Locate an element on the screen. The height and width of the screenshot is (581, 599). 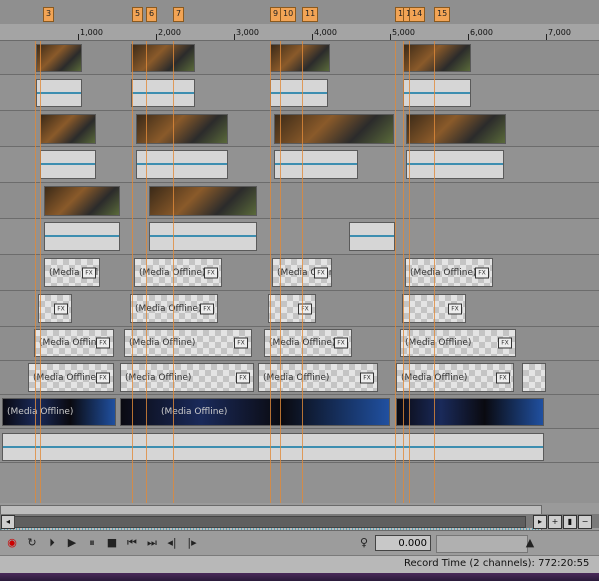
scroll-left-arrow-icon: ◂ is located at coordinates (8, 522).